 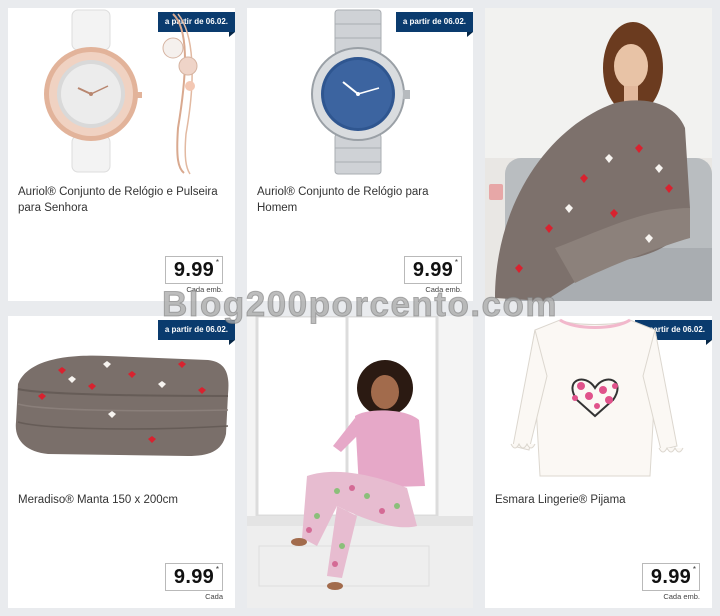 What do you see at coordinates (596, 500) in the screenshot?
I see `product-title: Esmara Lingerie® Pijama` at bounding box center [596, 500].